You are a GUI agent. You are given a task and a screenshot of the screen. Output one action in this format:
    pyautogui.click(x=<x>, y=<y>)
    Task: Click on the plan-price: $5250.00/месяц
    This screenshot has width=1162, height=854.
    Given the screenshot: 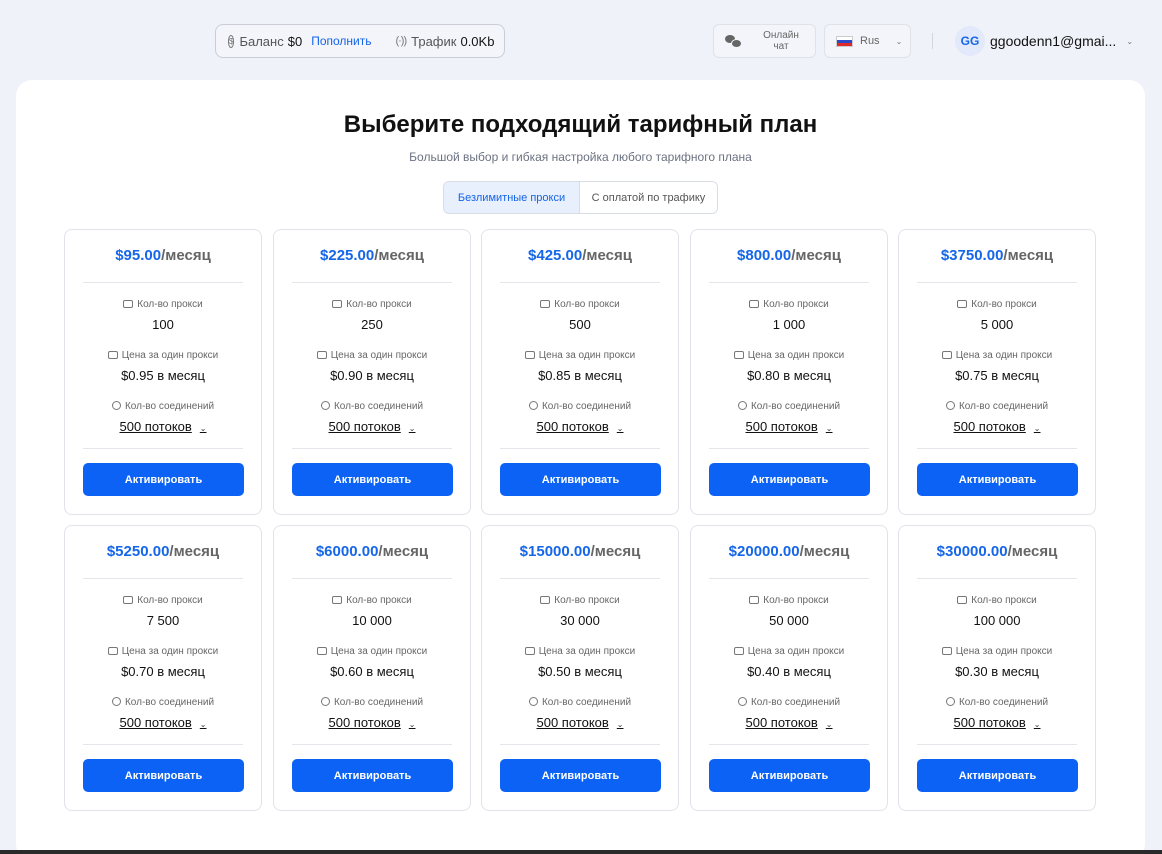 What is the action you would take?
    pyautogui.click(x=163, y=551)
    